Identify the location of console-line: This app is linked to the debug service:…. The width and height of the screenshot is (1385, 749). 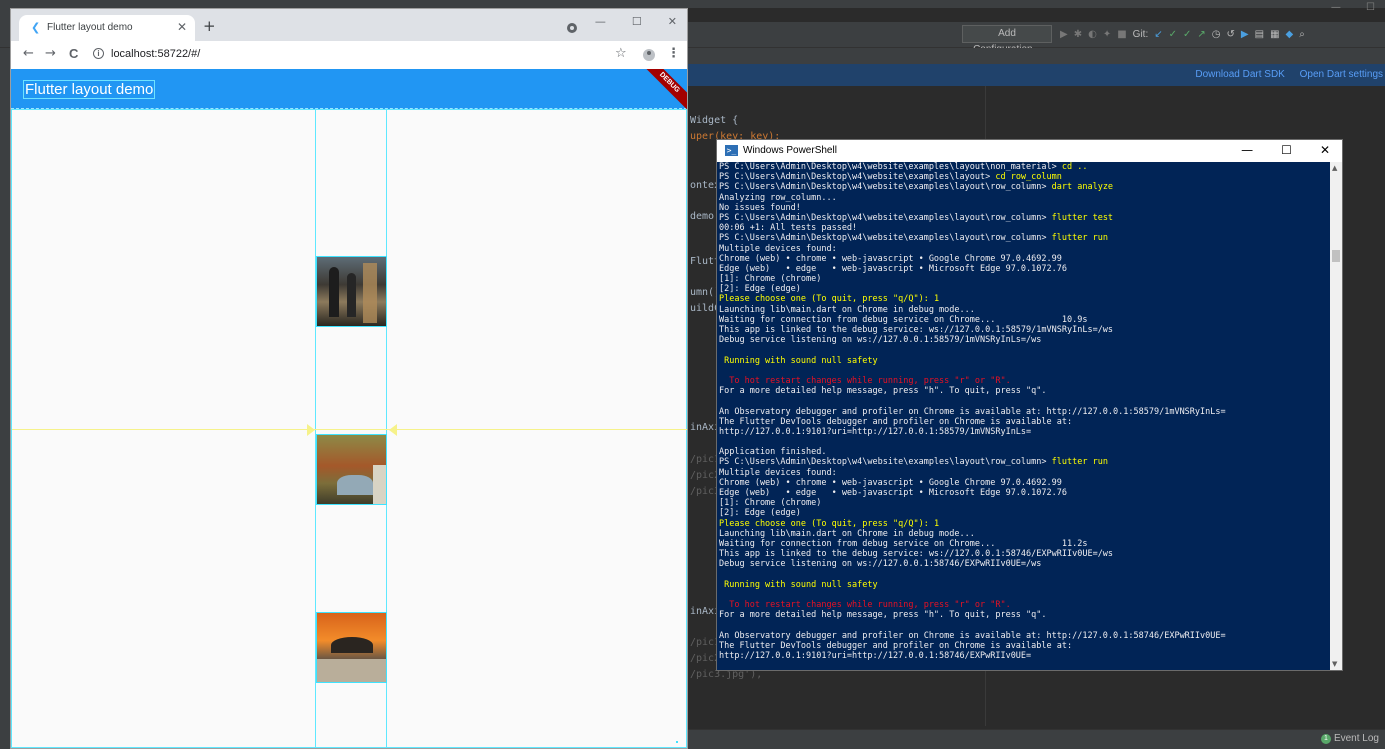
(1025, 330).